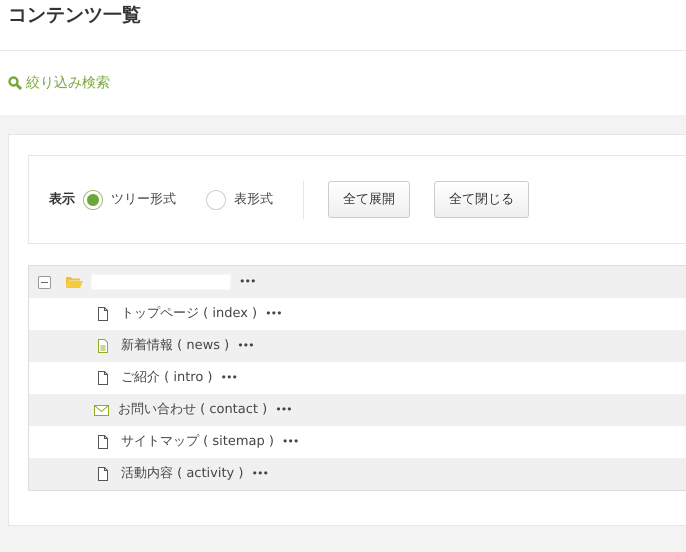 The height and width of the screenshot is (552, 686). Describe the element at coordinates (253, 200) in the screenshot. I see `radio-label: 表形式` at that location.